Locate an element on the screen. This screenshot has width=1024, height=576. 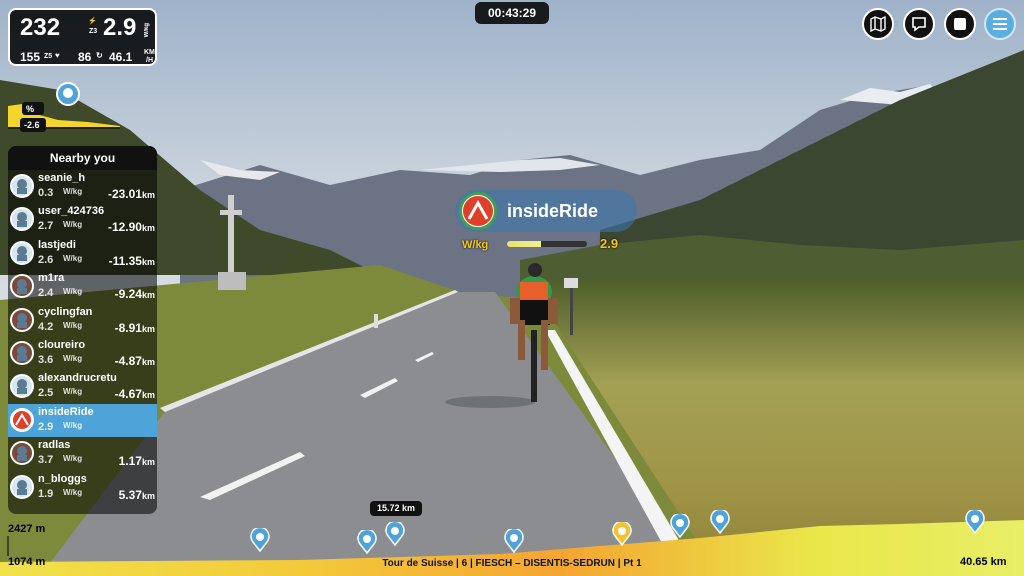
nearby-rider-row: m1ra 2.4 W/kg -9.24km is located at coordinates (82, 286).